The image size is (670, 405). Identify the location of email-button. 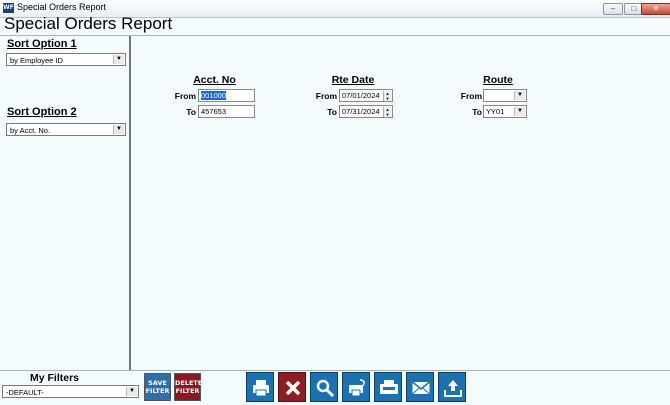
(420, 387).